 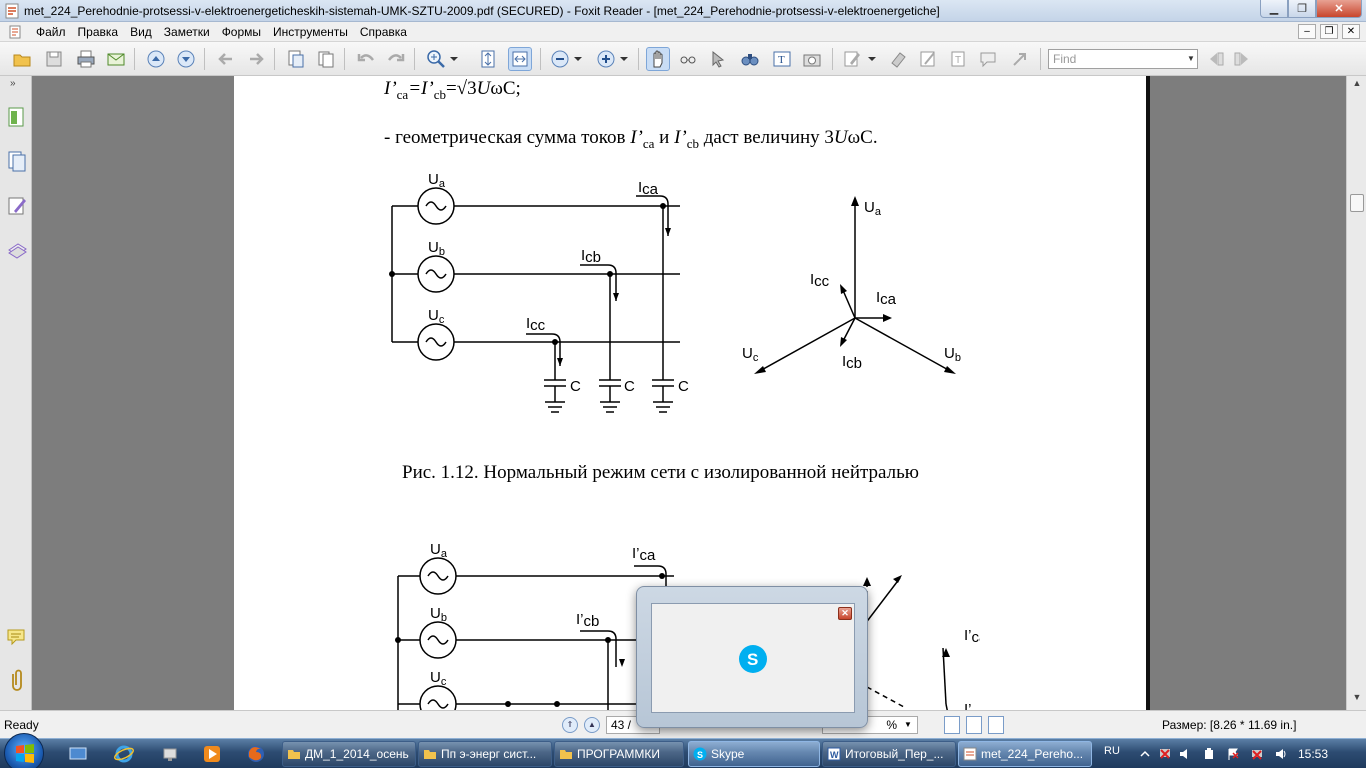 I want to click on mdi-close-button: ✕, so click(x=1351, y=31).